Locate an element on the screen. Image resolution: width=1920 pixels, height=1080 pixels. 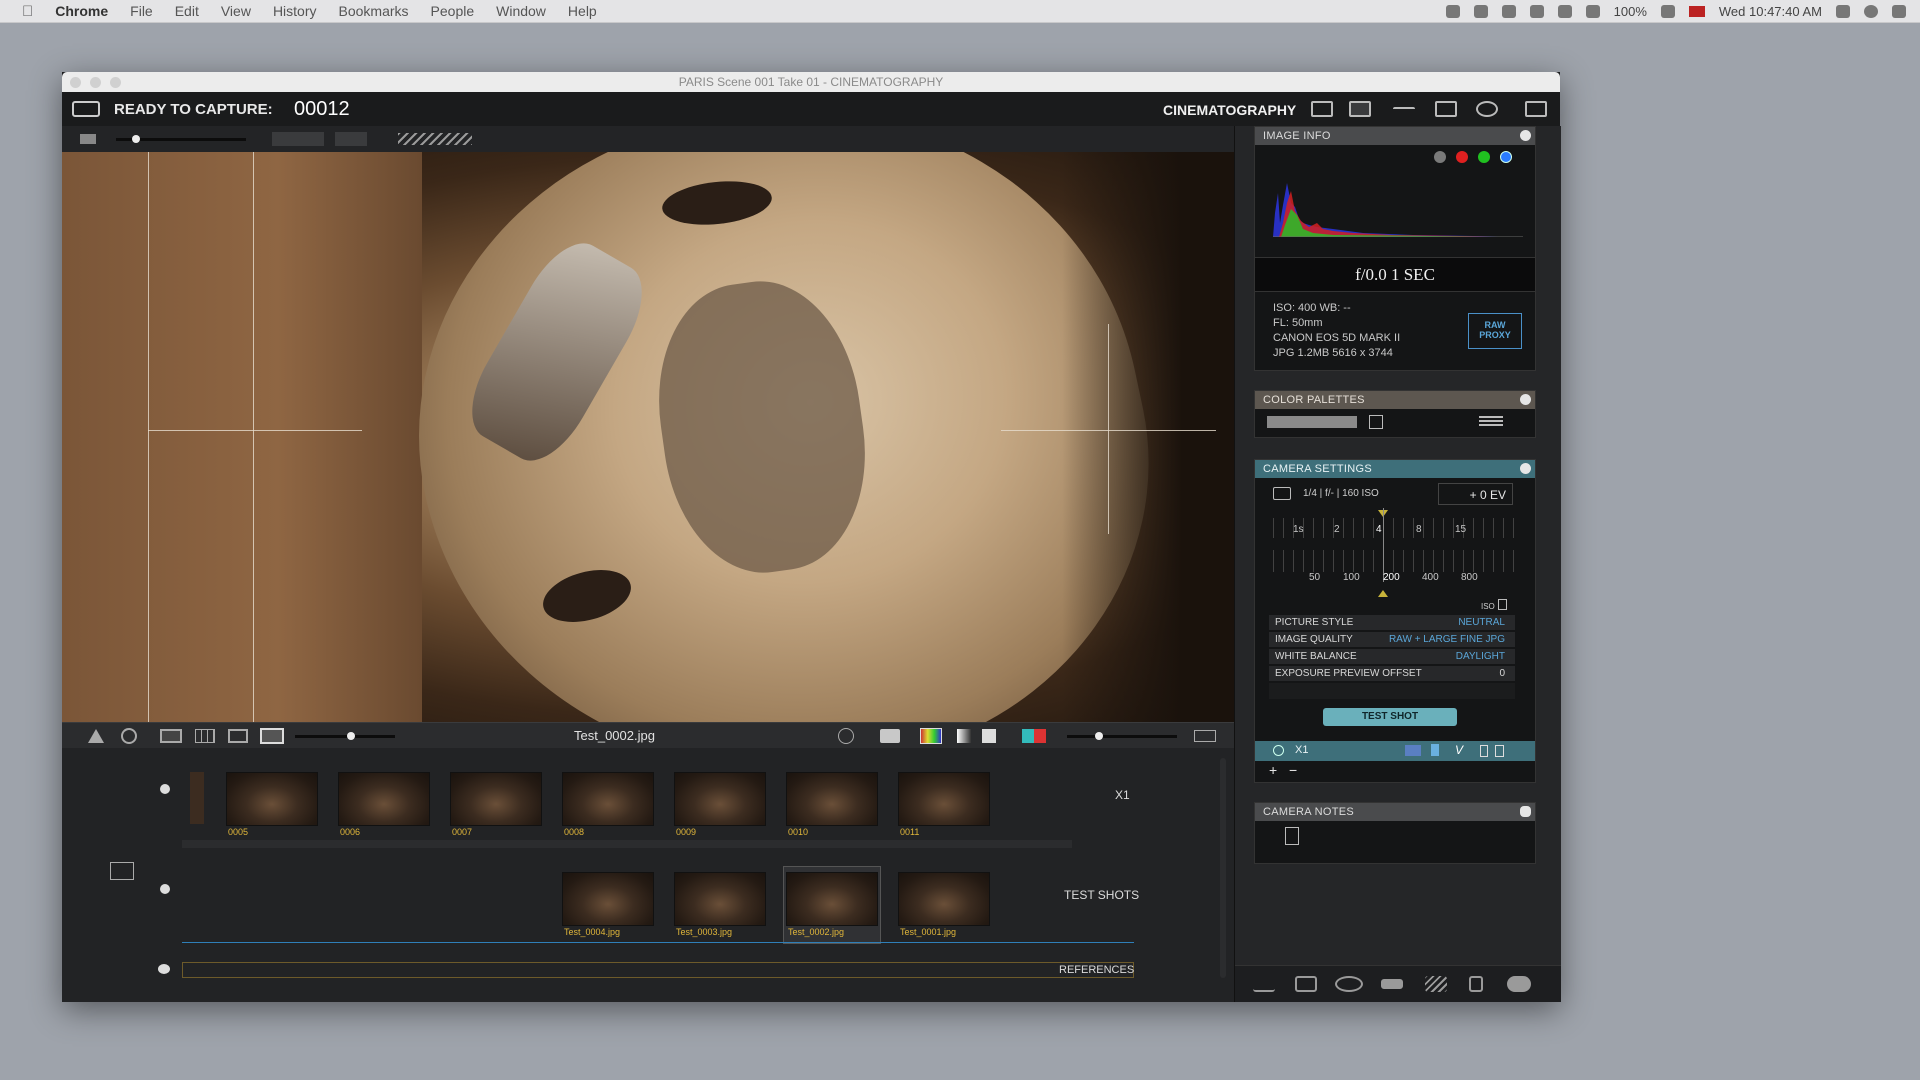
menu-people: People is located at coordinates (453, 11).